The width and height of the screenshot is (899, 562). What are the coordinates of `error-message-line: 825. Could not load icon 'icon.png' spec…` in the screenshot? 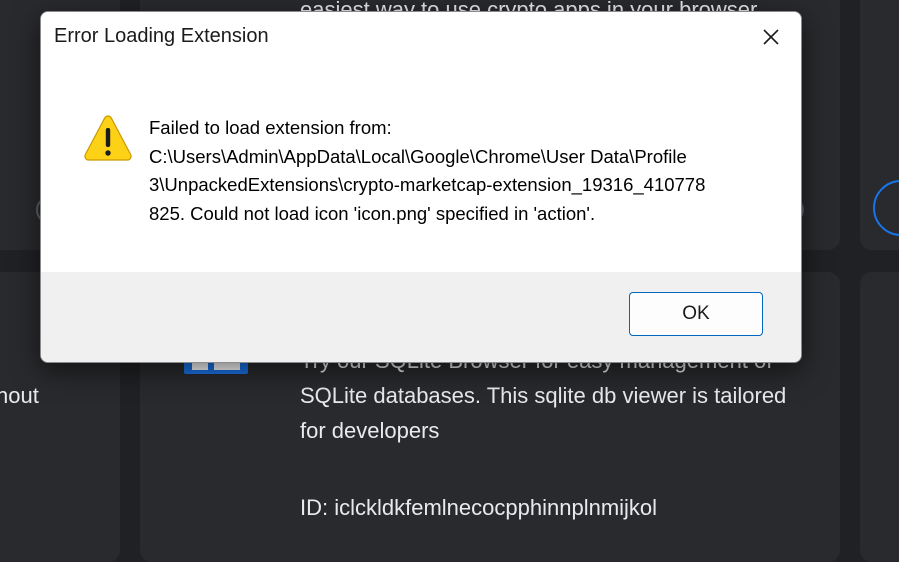 It's located at (372, 213).